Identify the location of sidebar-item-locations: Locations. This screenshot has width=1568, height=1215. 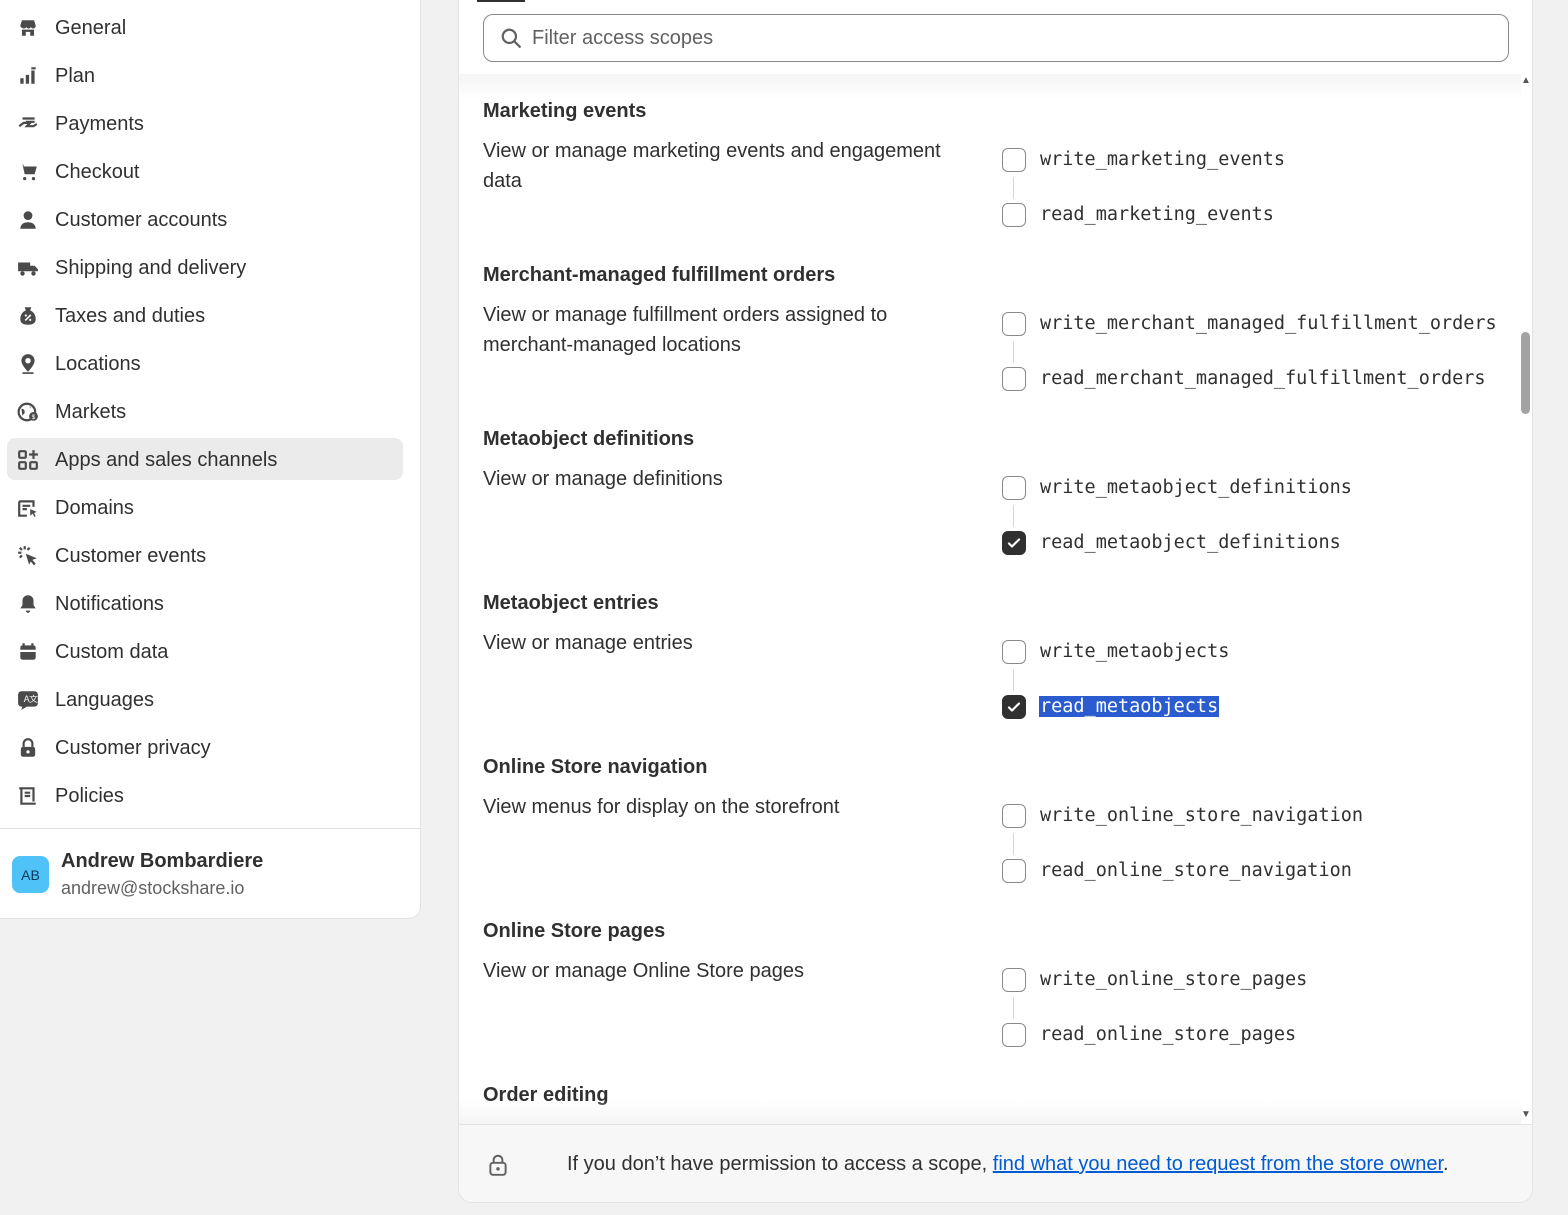
(205, 363).